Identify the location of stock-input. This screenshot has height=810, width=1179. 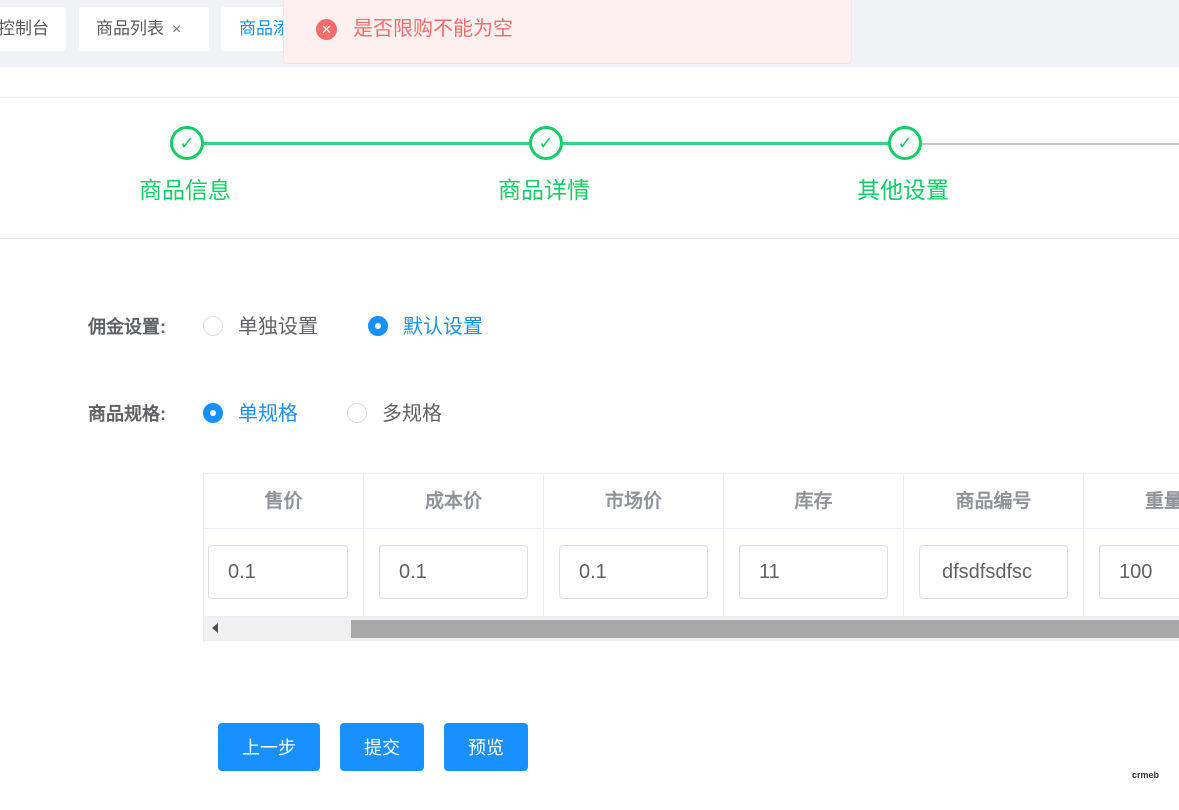
(813, 572).